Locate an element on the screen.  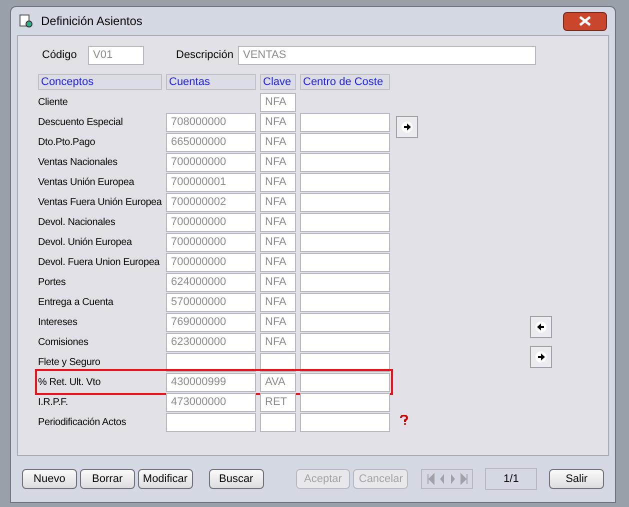
account-field: 473000000 is located at coordinates (211, 402).